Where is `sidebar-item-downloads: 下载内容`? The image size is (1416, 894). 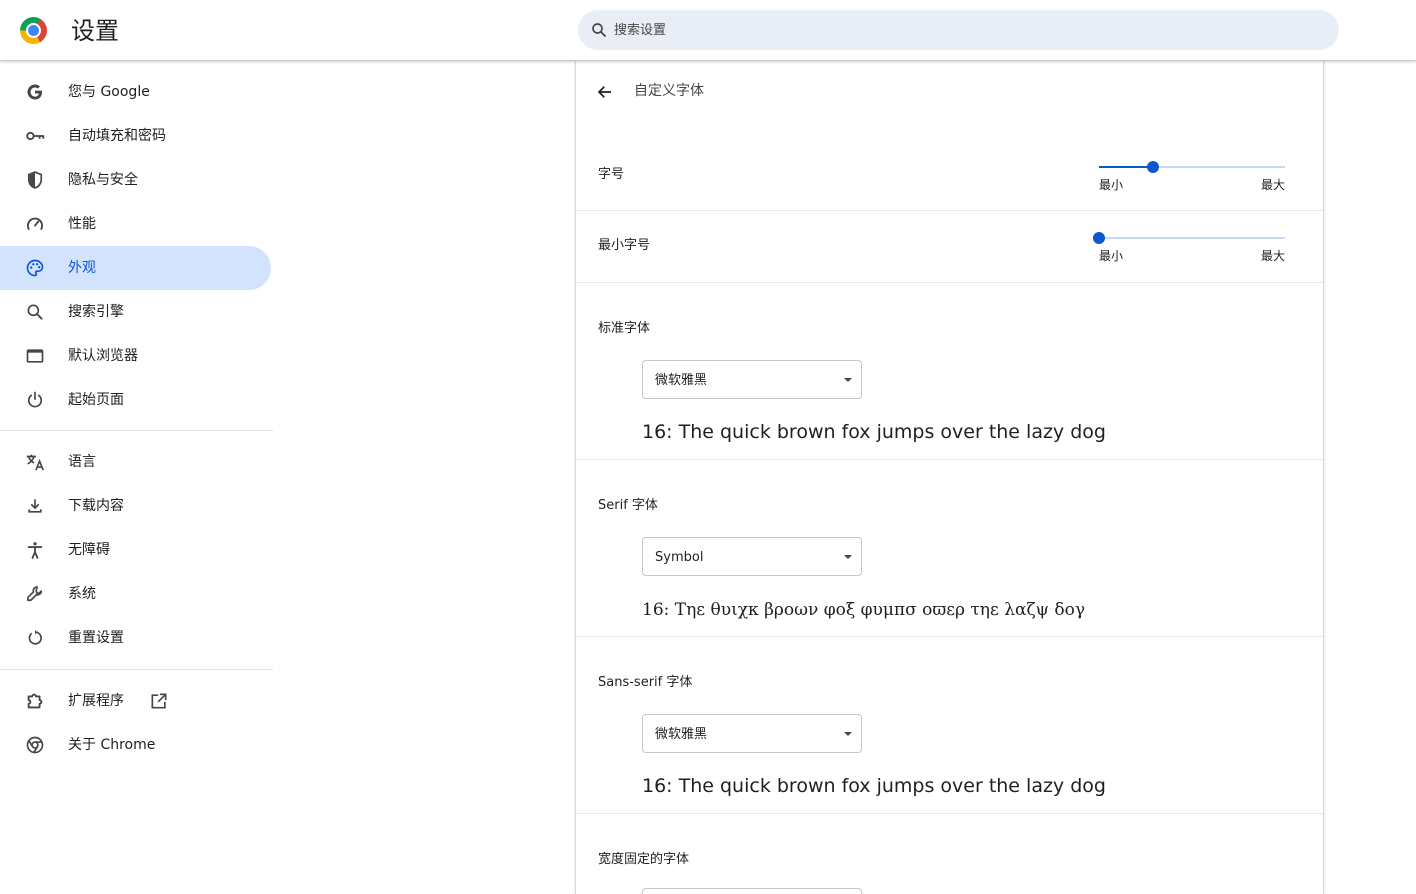 sidebar-item-downloads: 下载内容 is located at coordinates (135, 506).